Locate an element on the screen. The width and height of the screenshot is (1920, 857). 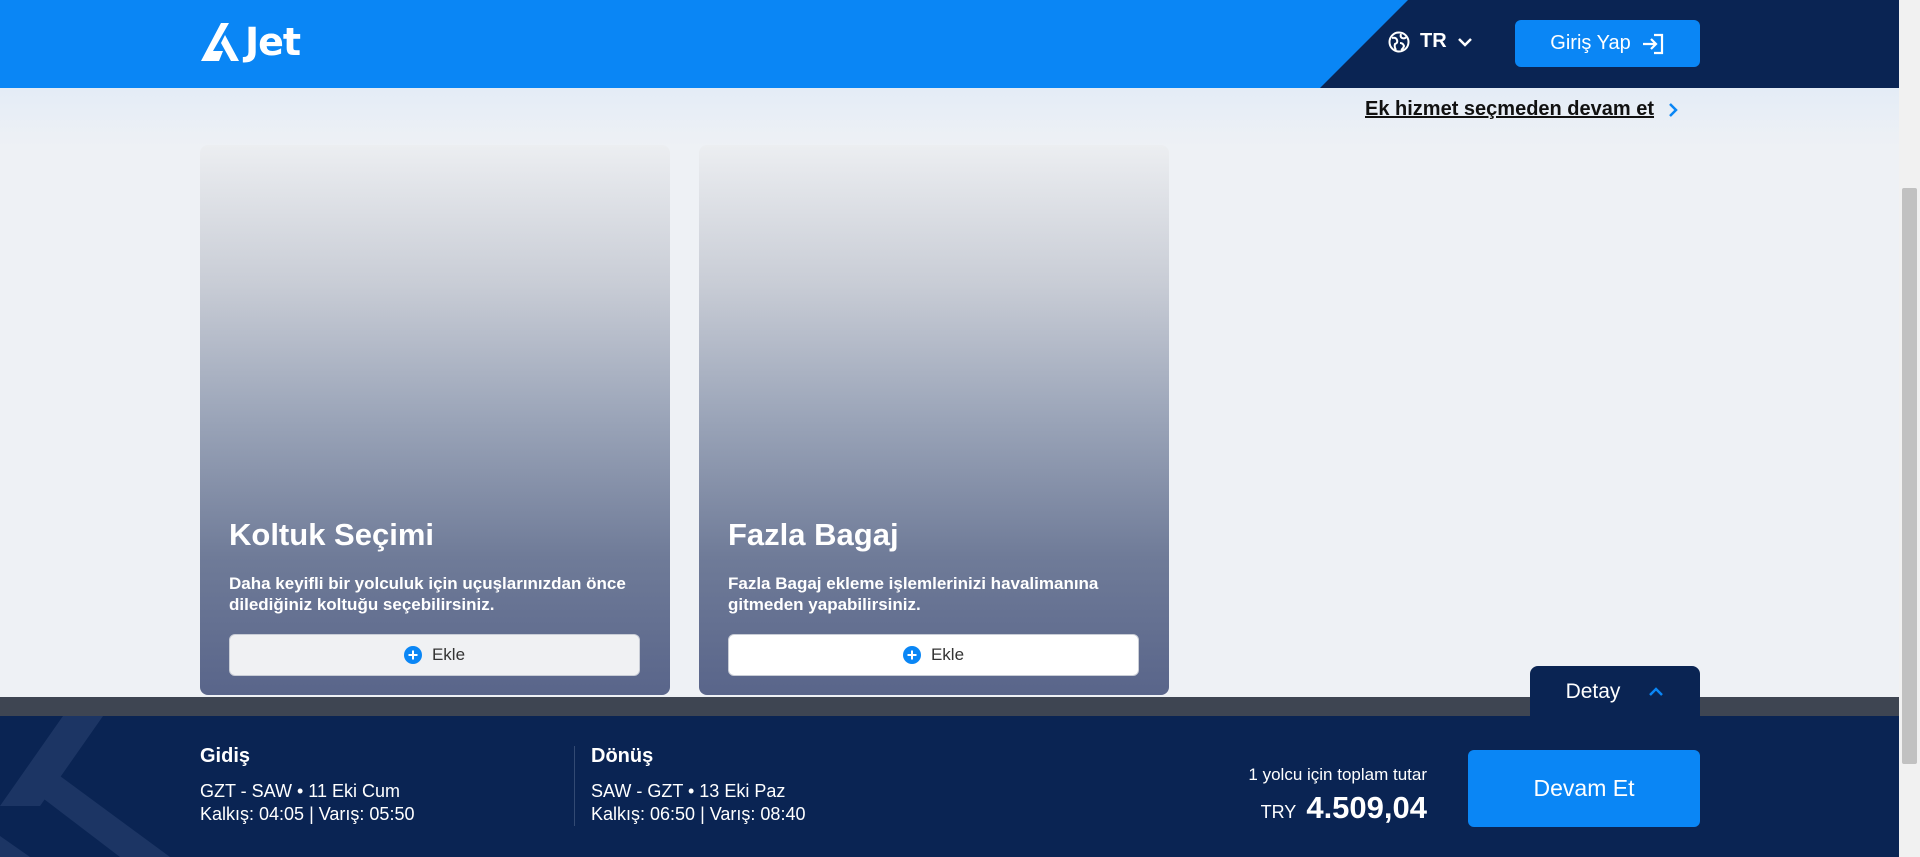
outbound-times: Kalkış: 04:05 | Varış: 05:50 is located at coordinates (307, 814).